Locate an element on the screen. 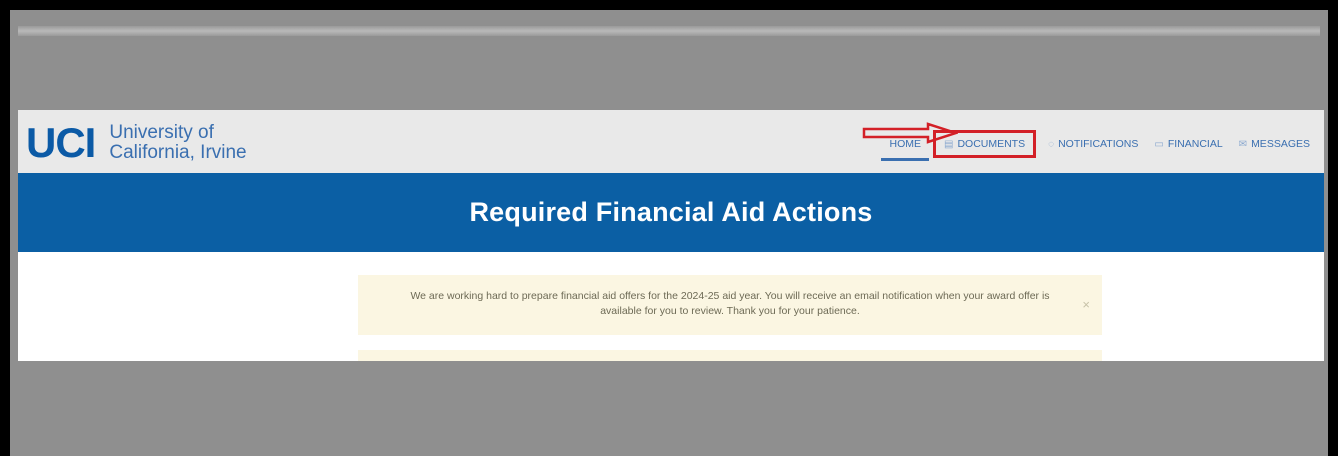 The image size is (1338, 456). nav-documents: ▤ DOCUMENTS is located at coordinates (984, 144).